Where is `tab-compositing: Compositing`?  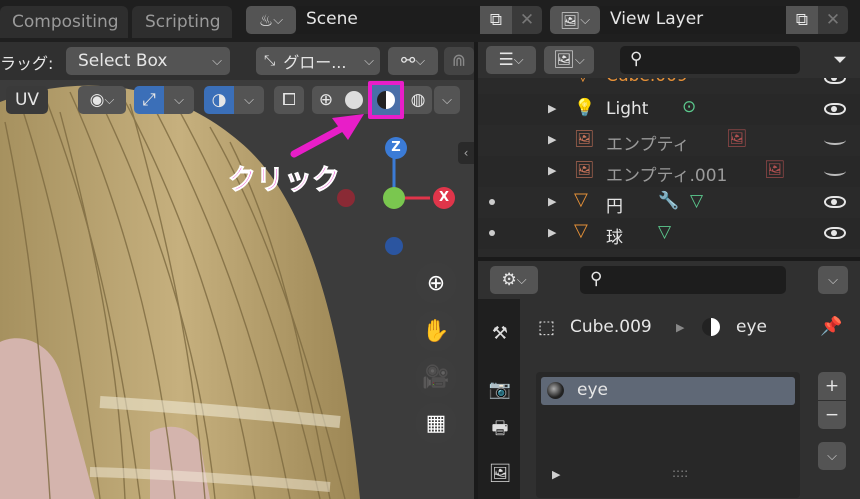 tab-compositing: Compositing is located at coordinates (64, 22).